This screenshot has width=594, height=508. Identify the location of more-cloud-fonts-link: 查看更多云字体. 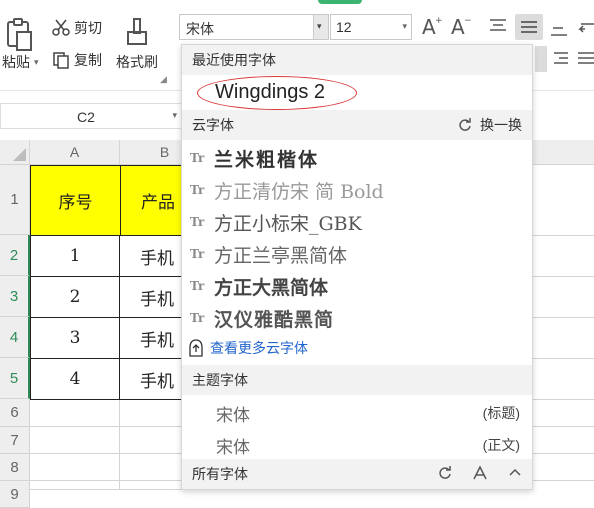
(248, 348).